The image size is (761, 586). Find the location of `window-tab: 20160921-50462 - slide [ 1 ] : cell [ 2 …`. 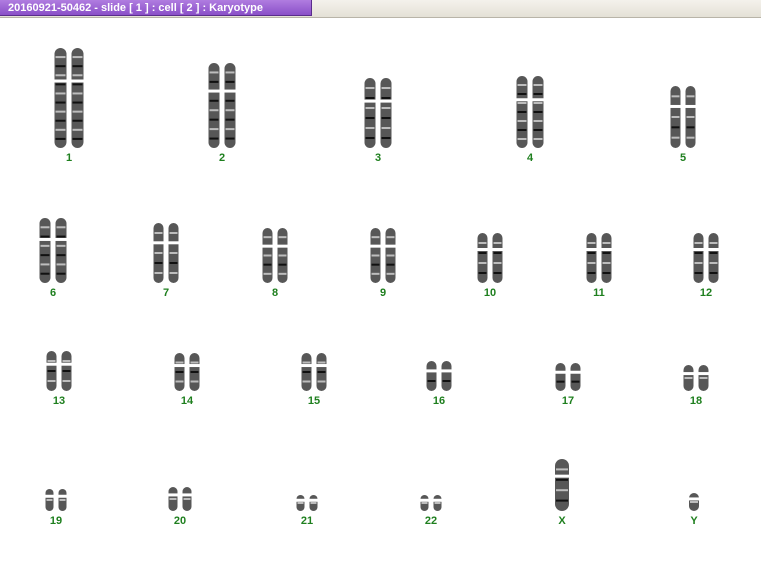

window-tab: 20160921-50462 - slide [ 1 ] : cell [ 2 … is located at coordinates (156, 8).